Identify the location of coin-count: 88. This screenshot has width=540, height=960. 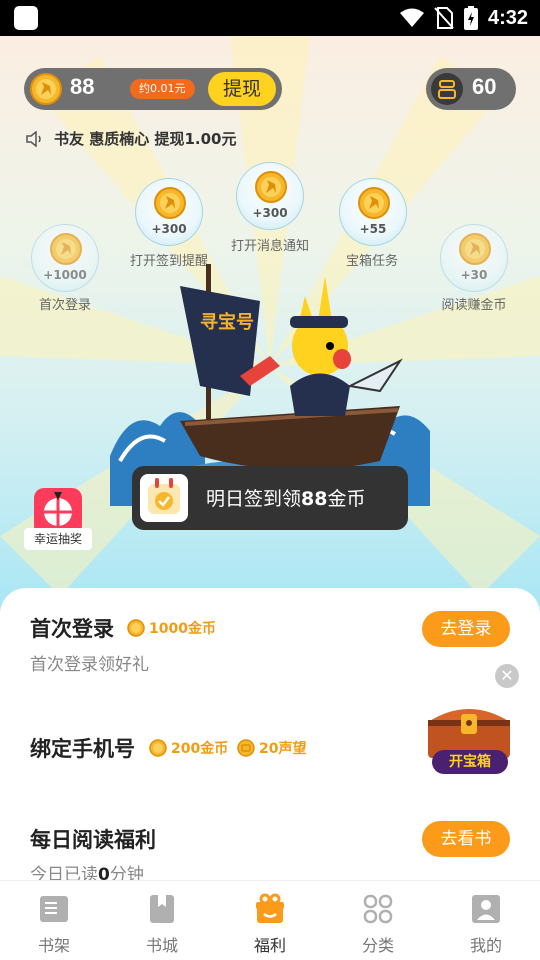
(82, 86).